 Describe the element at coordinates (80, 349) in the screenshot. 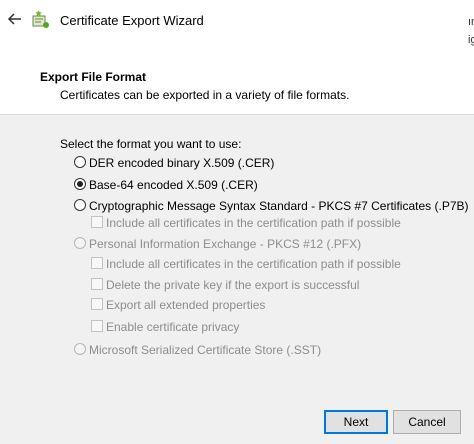

I see `radio-sst` at that location.